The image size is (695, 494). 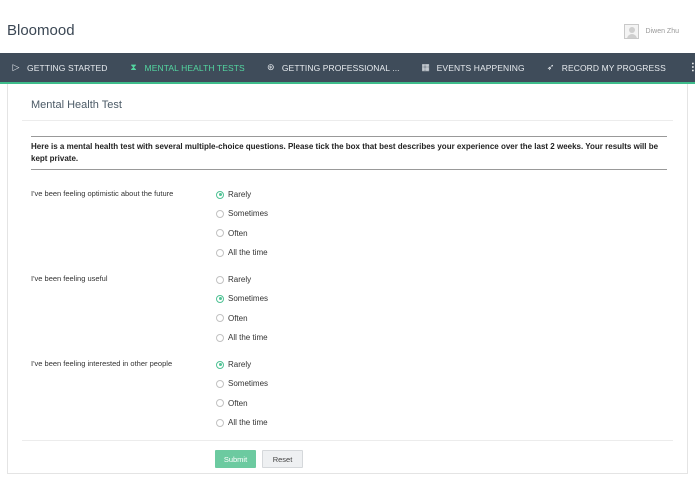 I want to click on nav-item-label: RECORD MY PROGRESS, so click(x=613, y=67).